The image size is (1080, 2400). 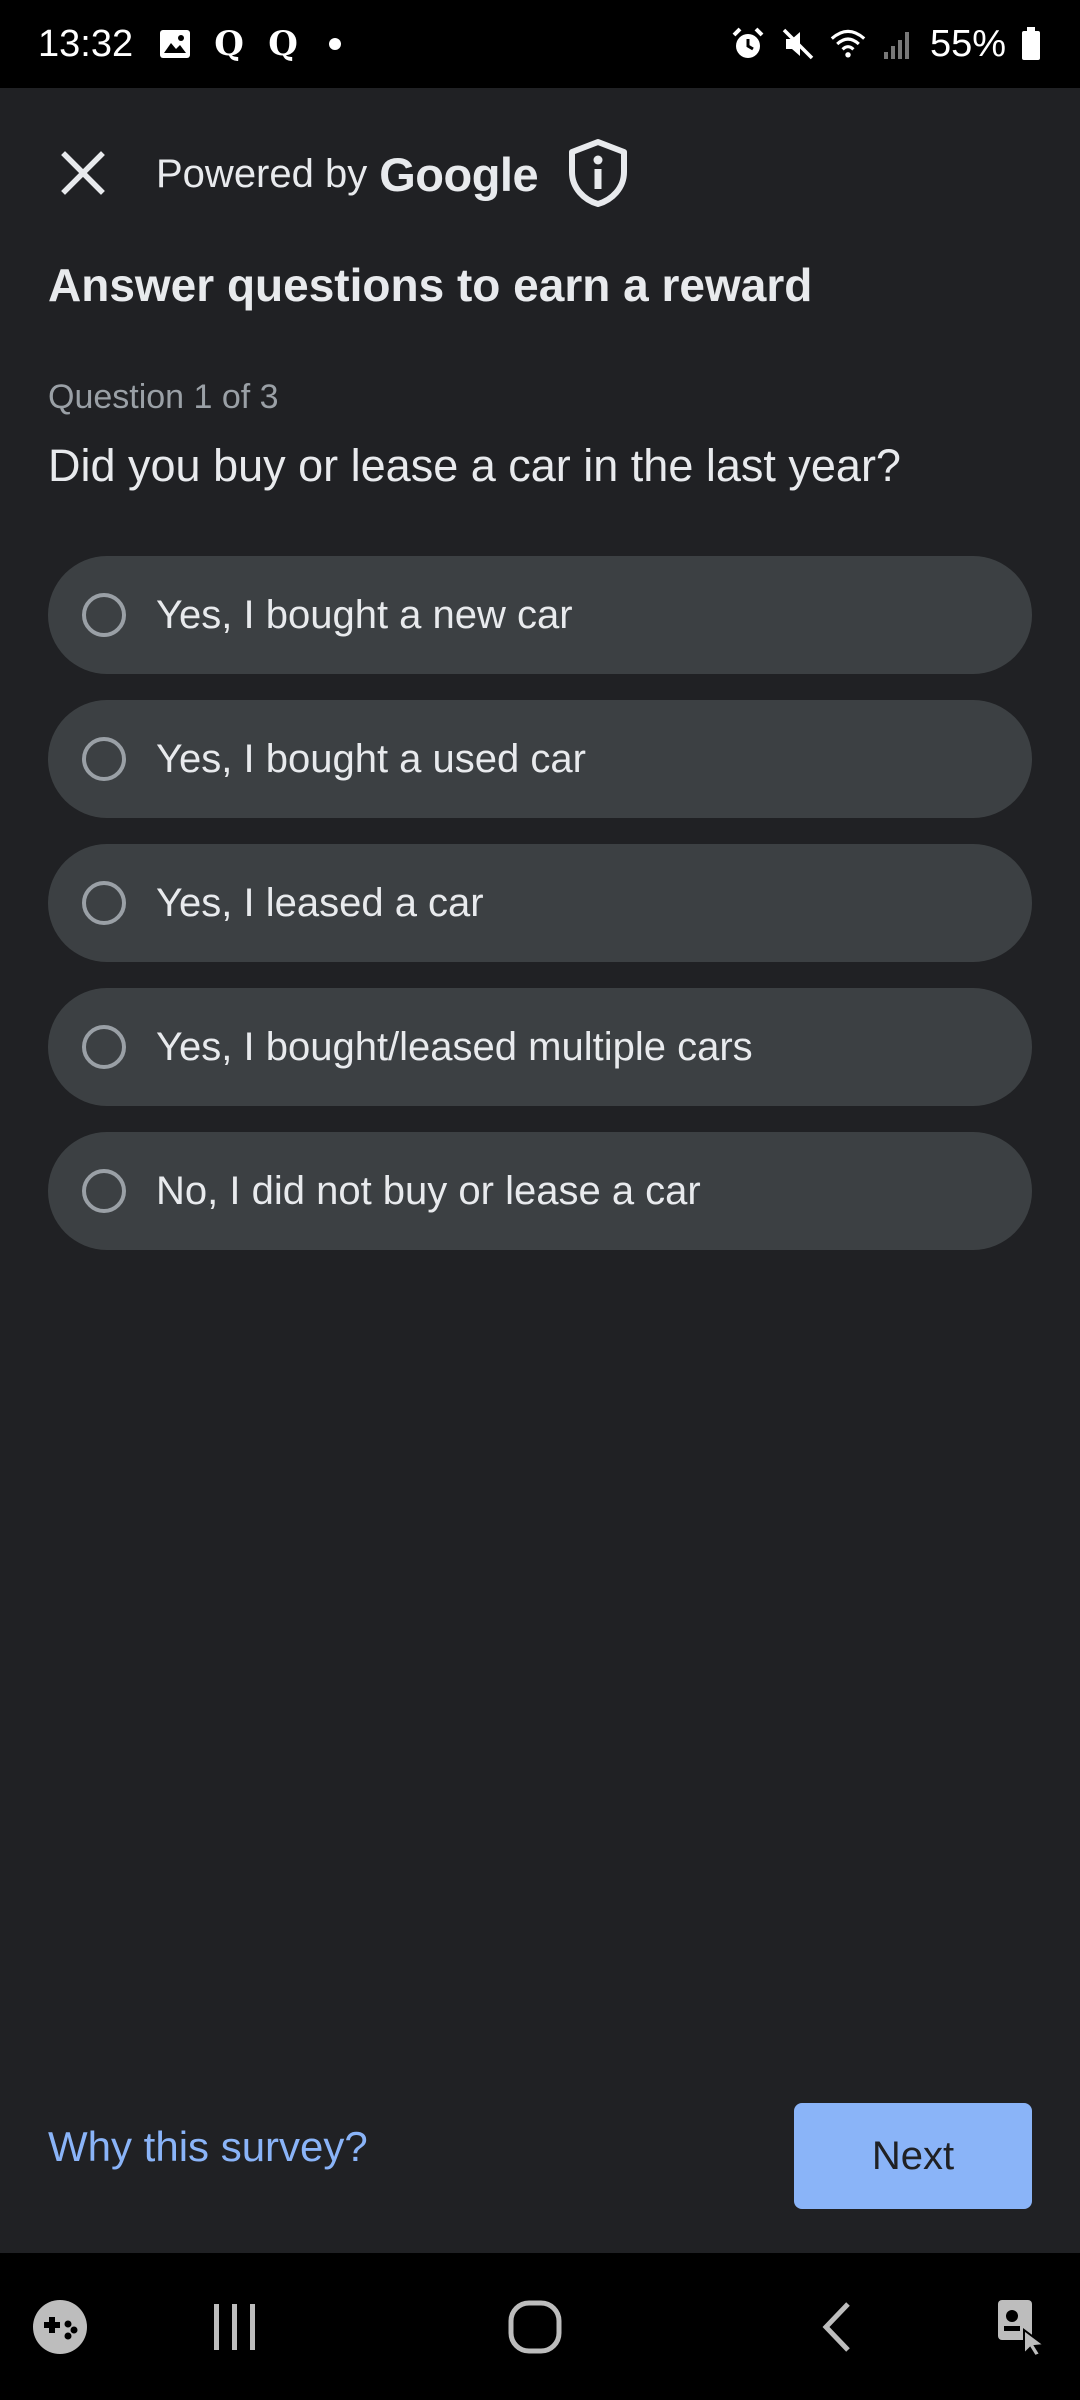 I want to click on answer-option: No, I did not buy or lease a car, so click(x=540, y=1191).